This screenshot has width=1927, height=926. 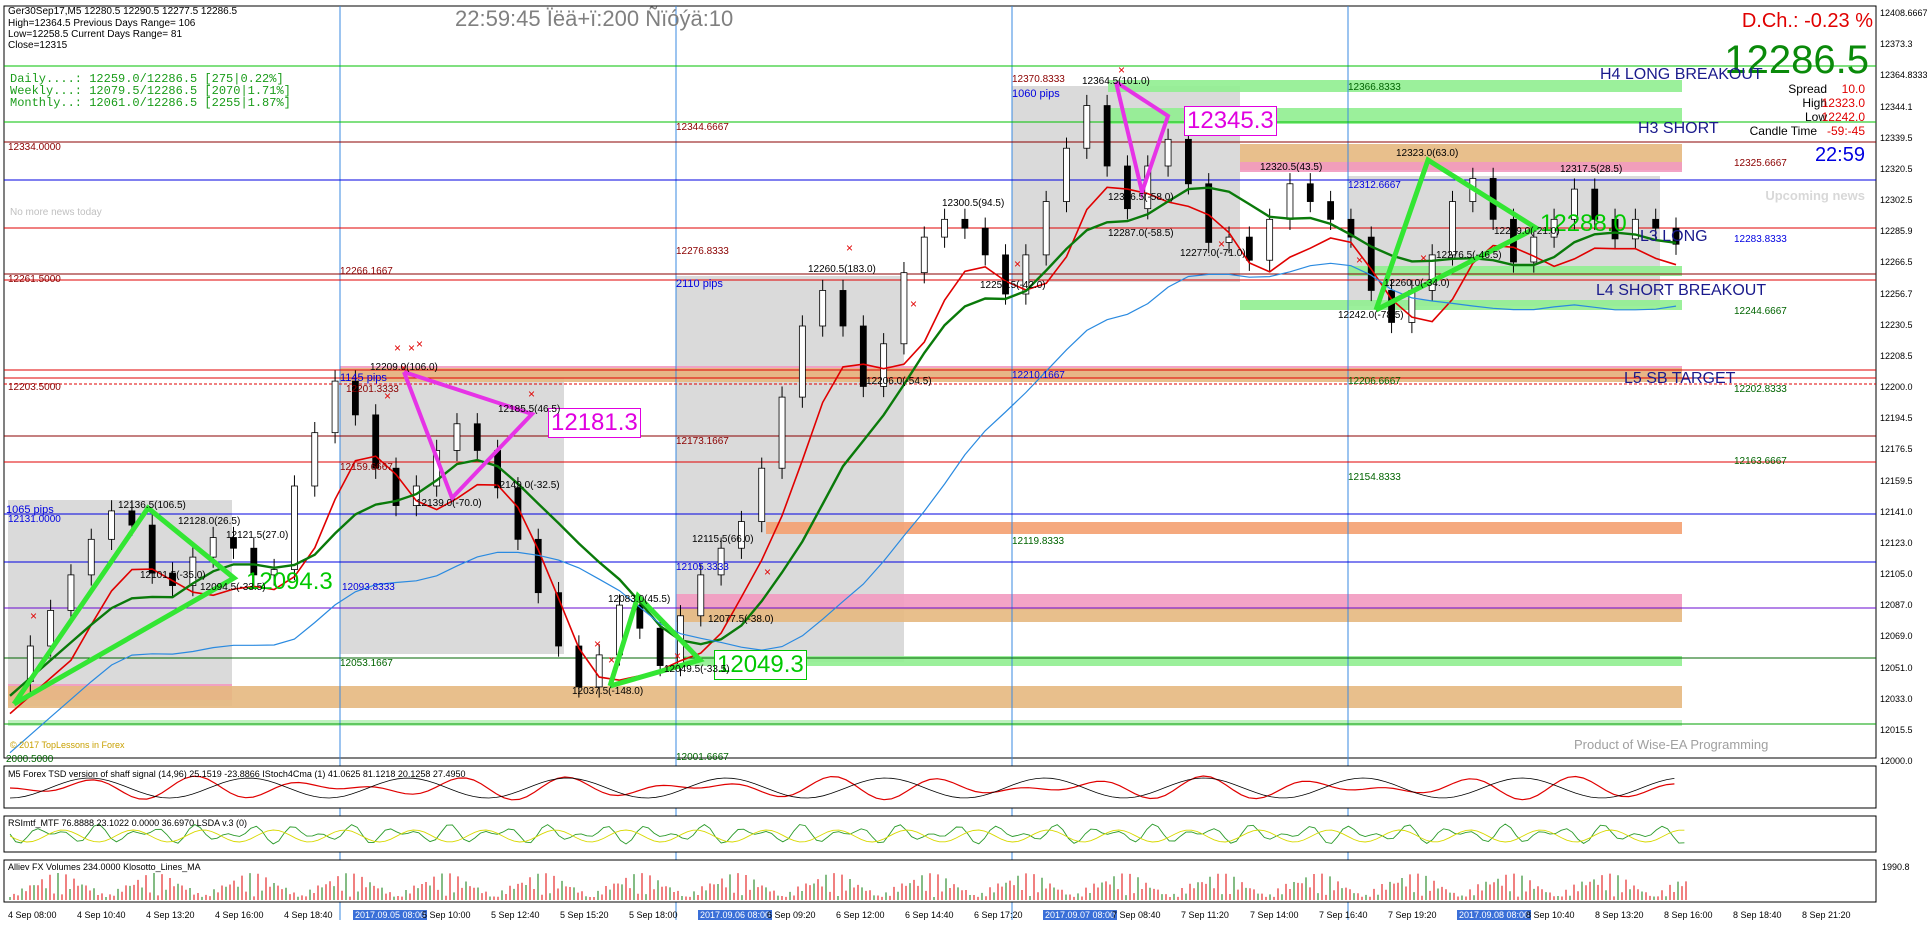 What do you see at coordinates (368, 587) in the screenshot?
I see `pivot-label: 12093.8333` at bounding box center [368, 587].